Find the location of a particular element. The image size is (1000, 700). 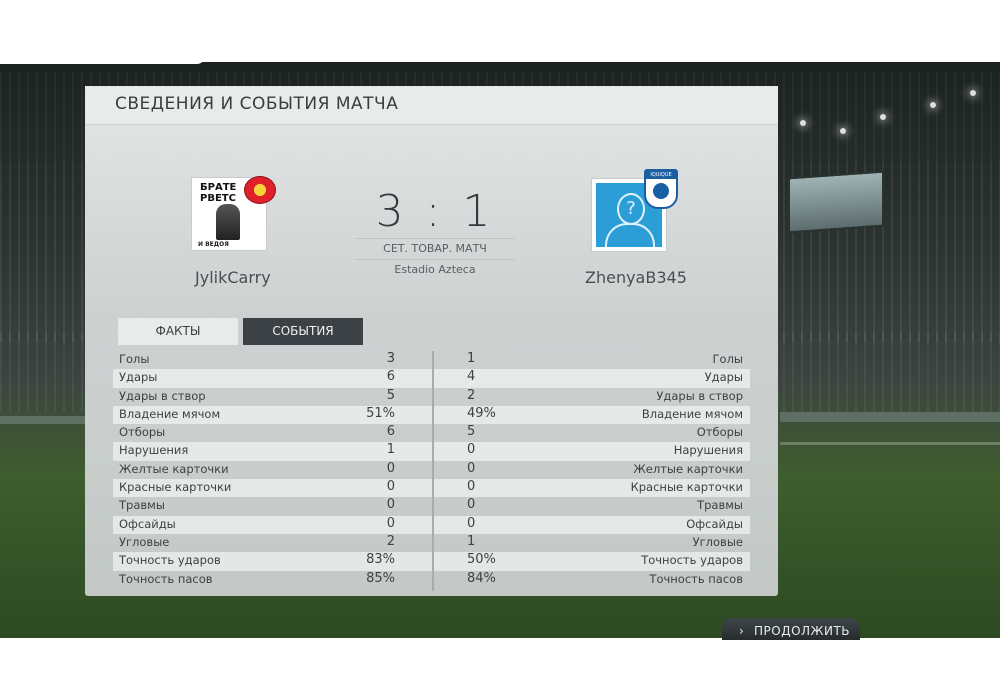

iquique-shield-icon: IQUIQUE is located at coordinates (661, 189).